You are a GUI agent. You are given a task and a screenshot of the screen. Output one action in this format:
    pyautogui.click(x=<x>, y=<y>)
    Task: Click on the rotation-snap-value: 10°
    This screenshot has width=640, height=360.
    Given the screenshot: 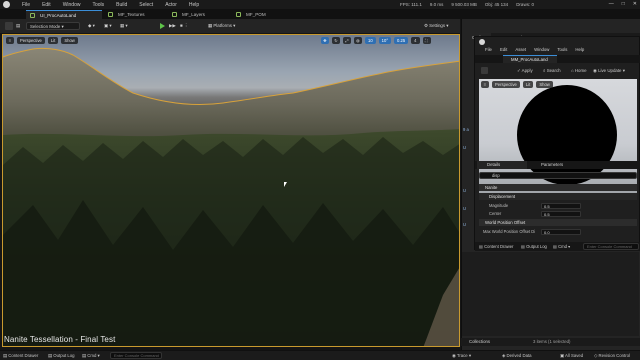 What is the action you would take?
    pyautogui.click(x=385, y=40)
    